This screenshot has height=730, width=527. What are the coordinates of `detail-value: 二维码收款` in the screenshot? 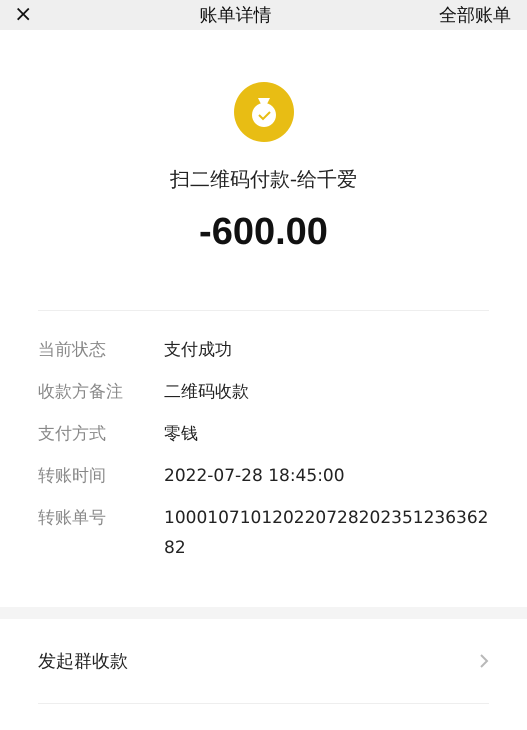 It's located at (207, 392).